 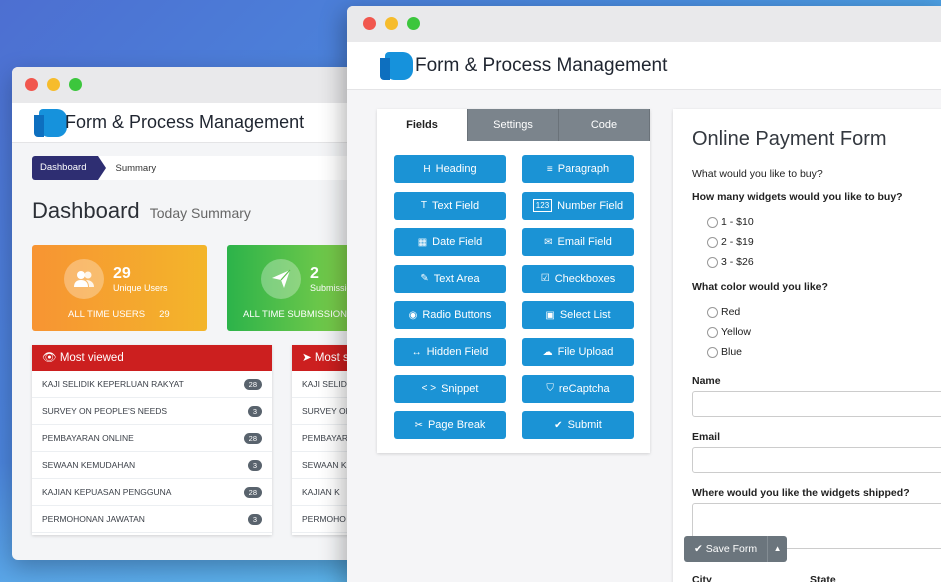 What do you see at coordinates (644, 24) in the screenshot?
I see `window-titlebar` at bounding box center [644, 24].